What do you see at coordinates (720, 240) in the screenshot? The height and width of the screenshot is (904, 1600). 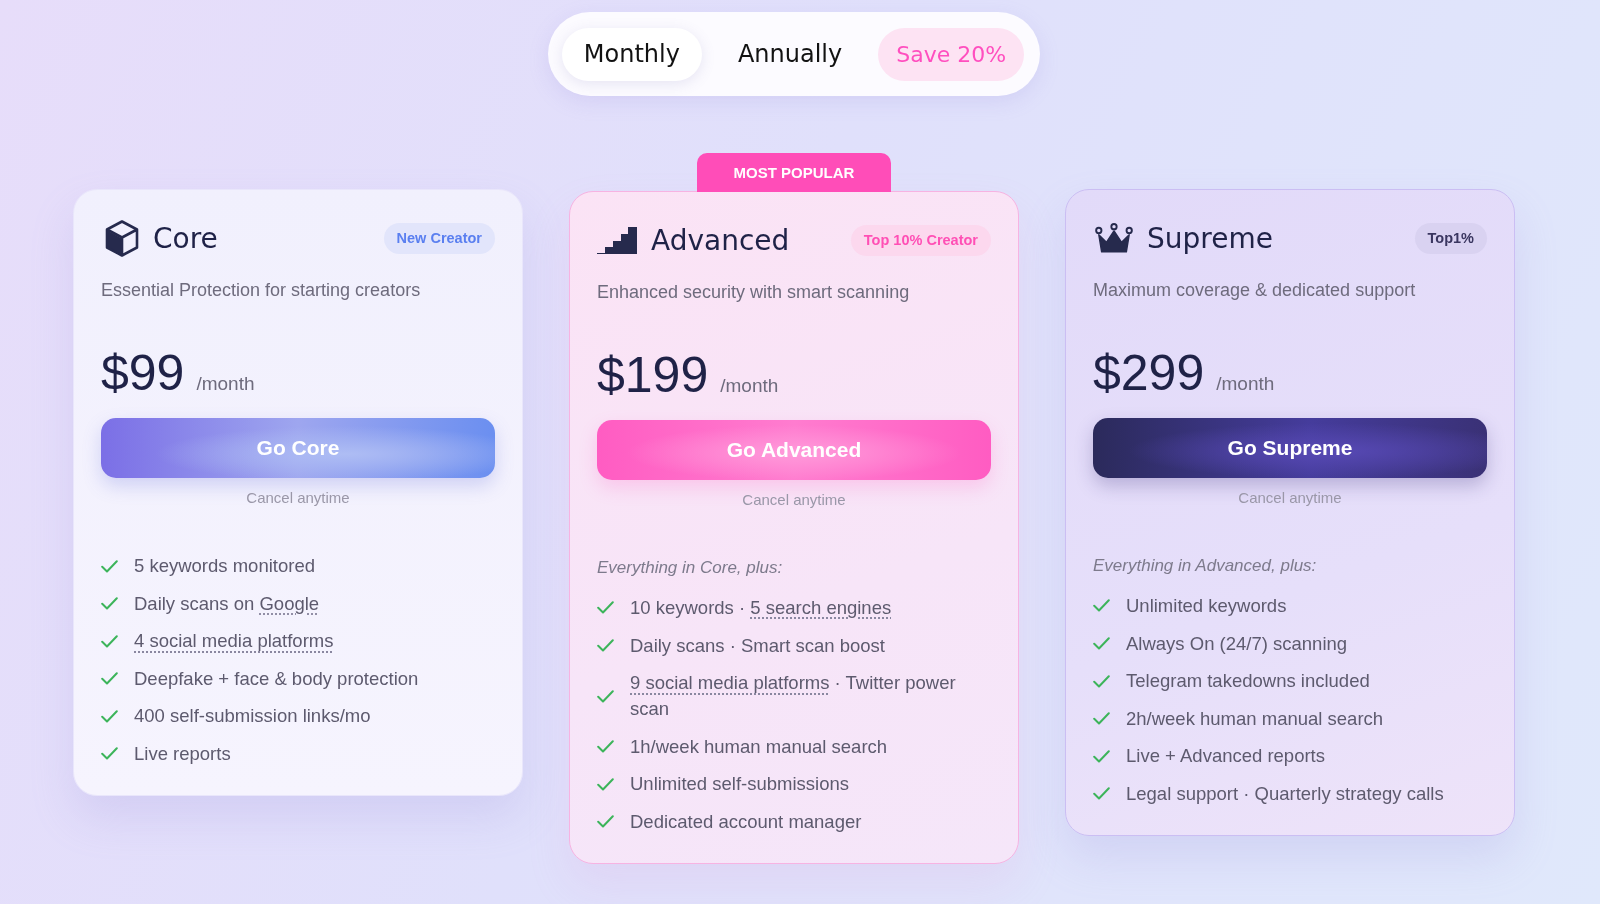 I see `plan-name: Advanced` at bounding box center [720, 240].